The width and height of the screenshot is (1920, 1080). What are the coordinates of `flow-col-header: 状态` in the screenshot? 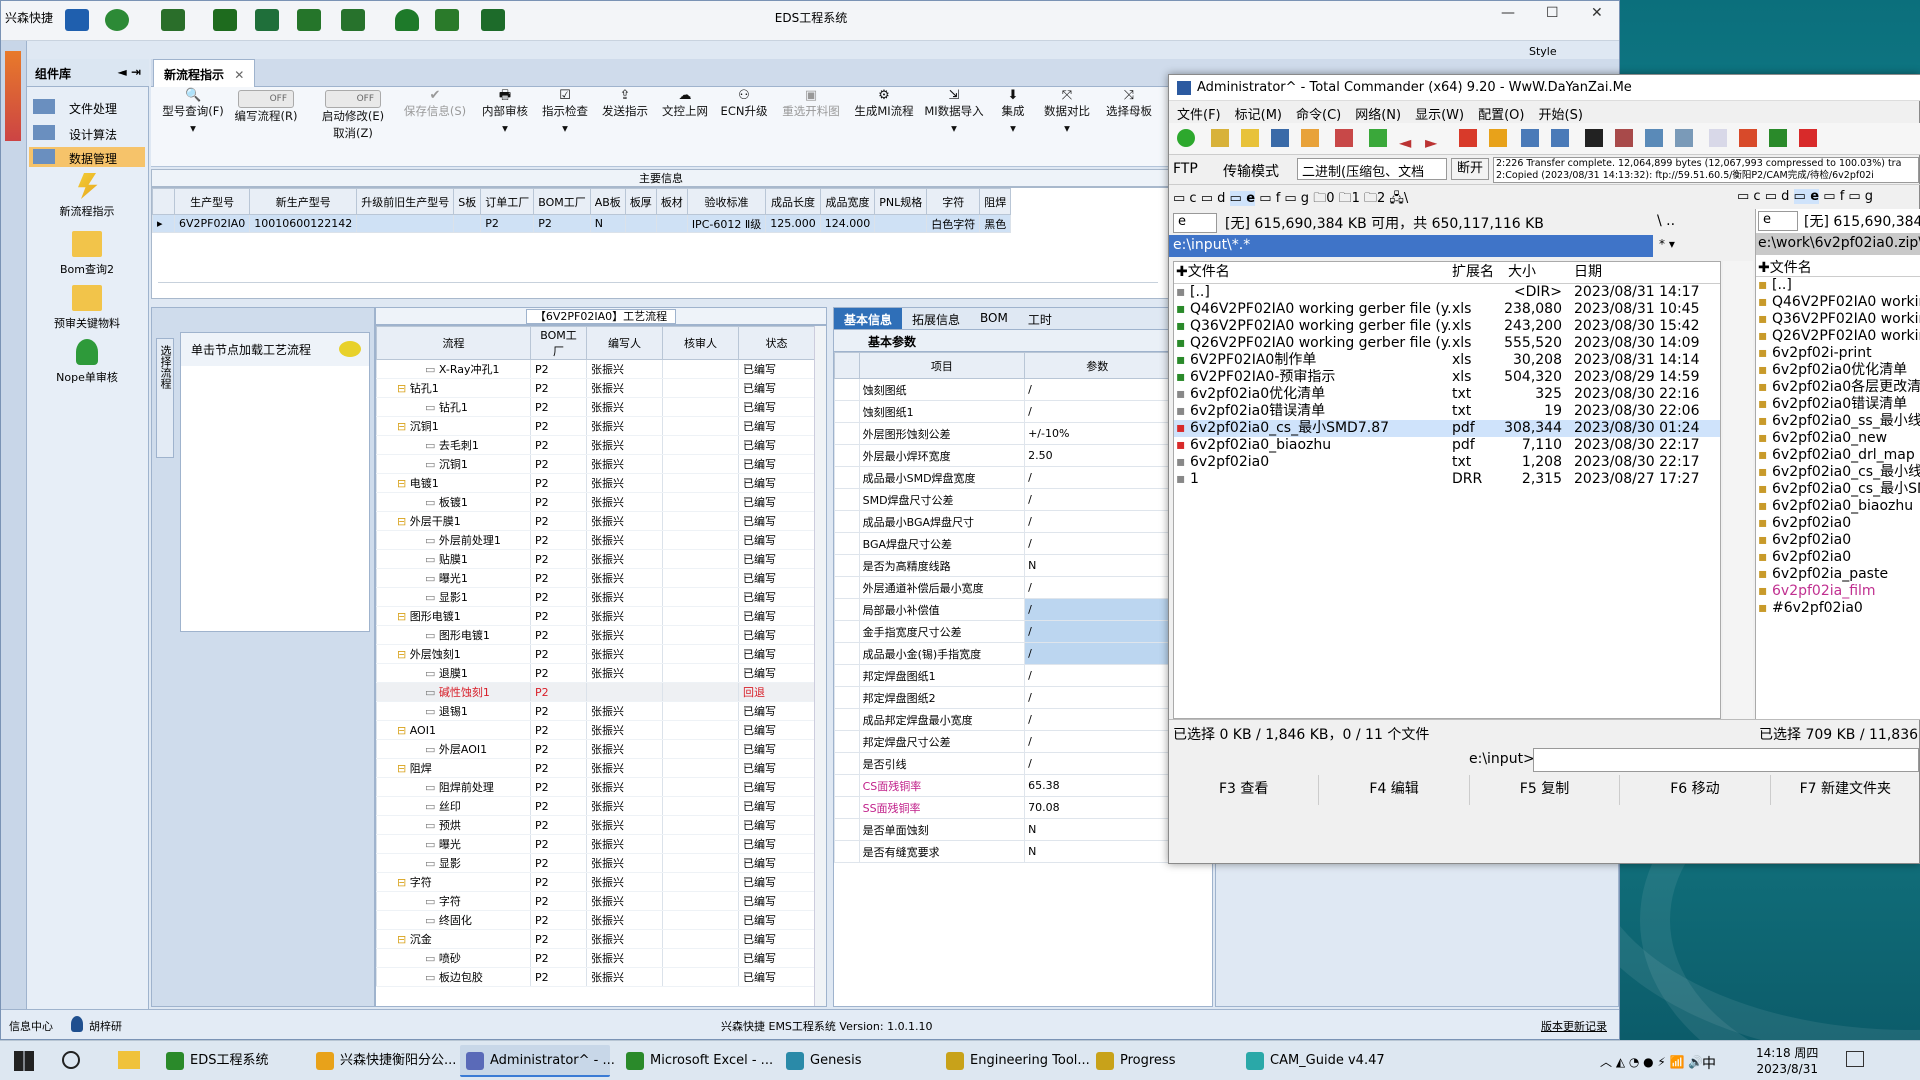 It's located at (776, 343).